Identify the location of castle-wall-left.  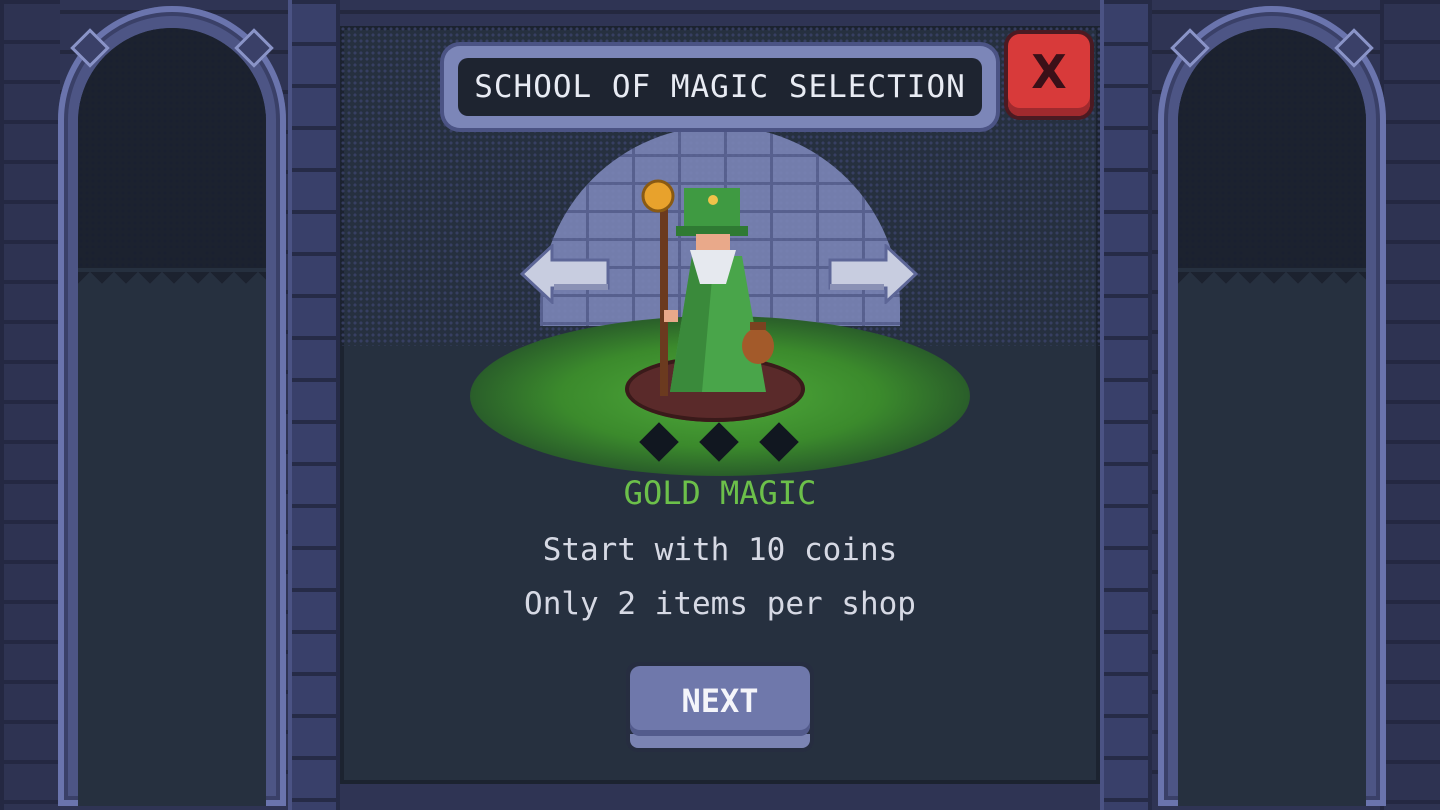
(30, 405).